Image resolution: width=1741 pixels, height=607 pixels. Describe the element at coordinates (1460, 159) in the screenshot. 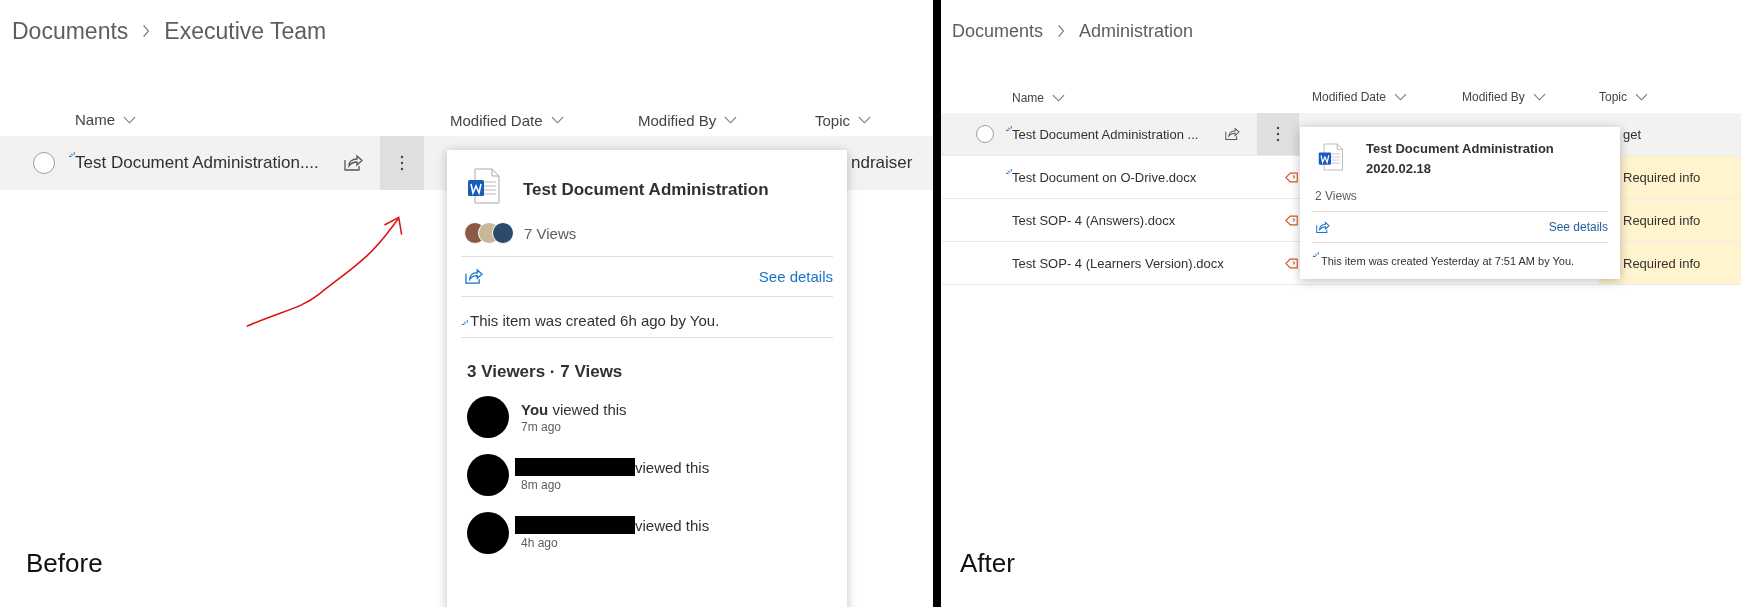

I see `file-title: Test Document Administration 2020.02.18` at that location.